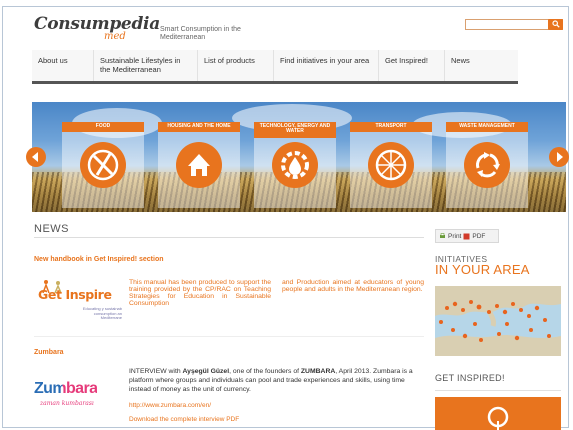 Image resolution: width=573 pixels, height=430 pixels. I want to click on zumbara-link: http://www.zumbara.com/en/, so click(170, 405).